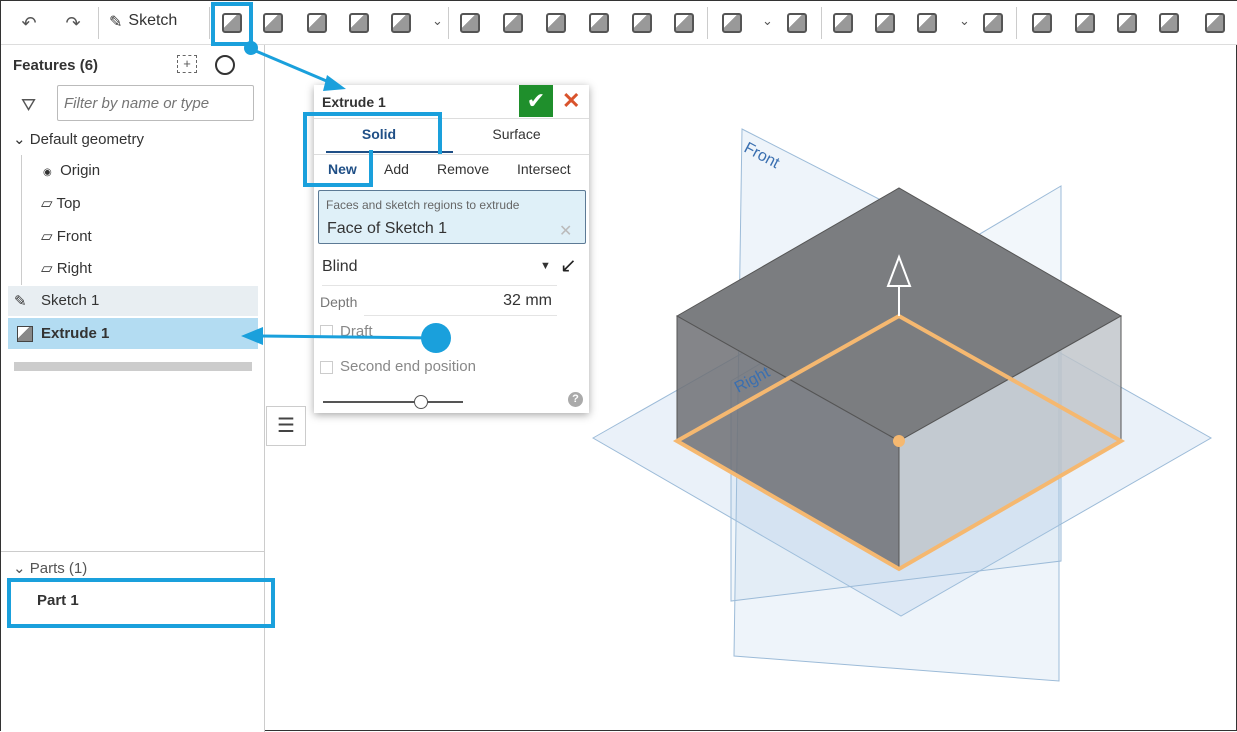  Describe the element at coordinates (463, 169) in the screenshot. I see `op-remove: Remove` at that location.